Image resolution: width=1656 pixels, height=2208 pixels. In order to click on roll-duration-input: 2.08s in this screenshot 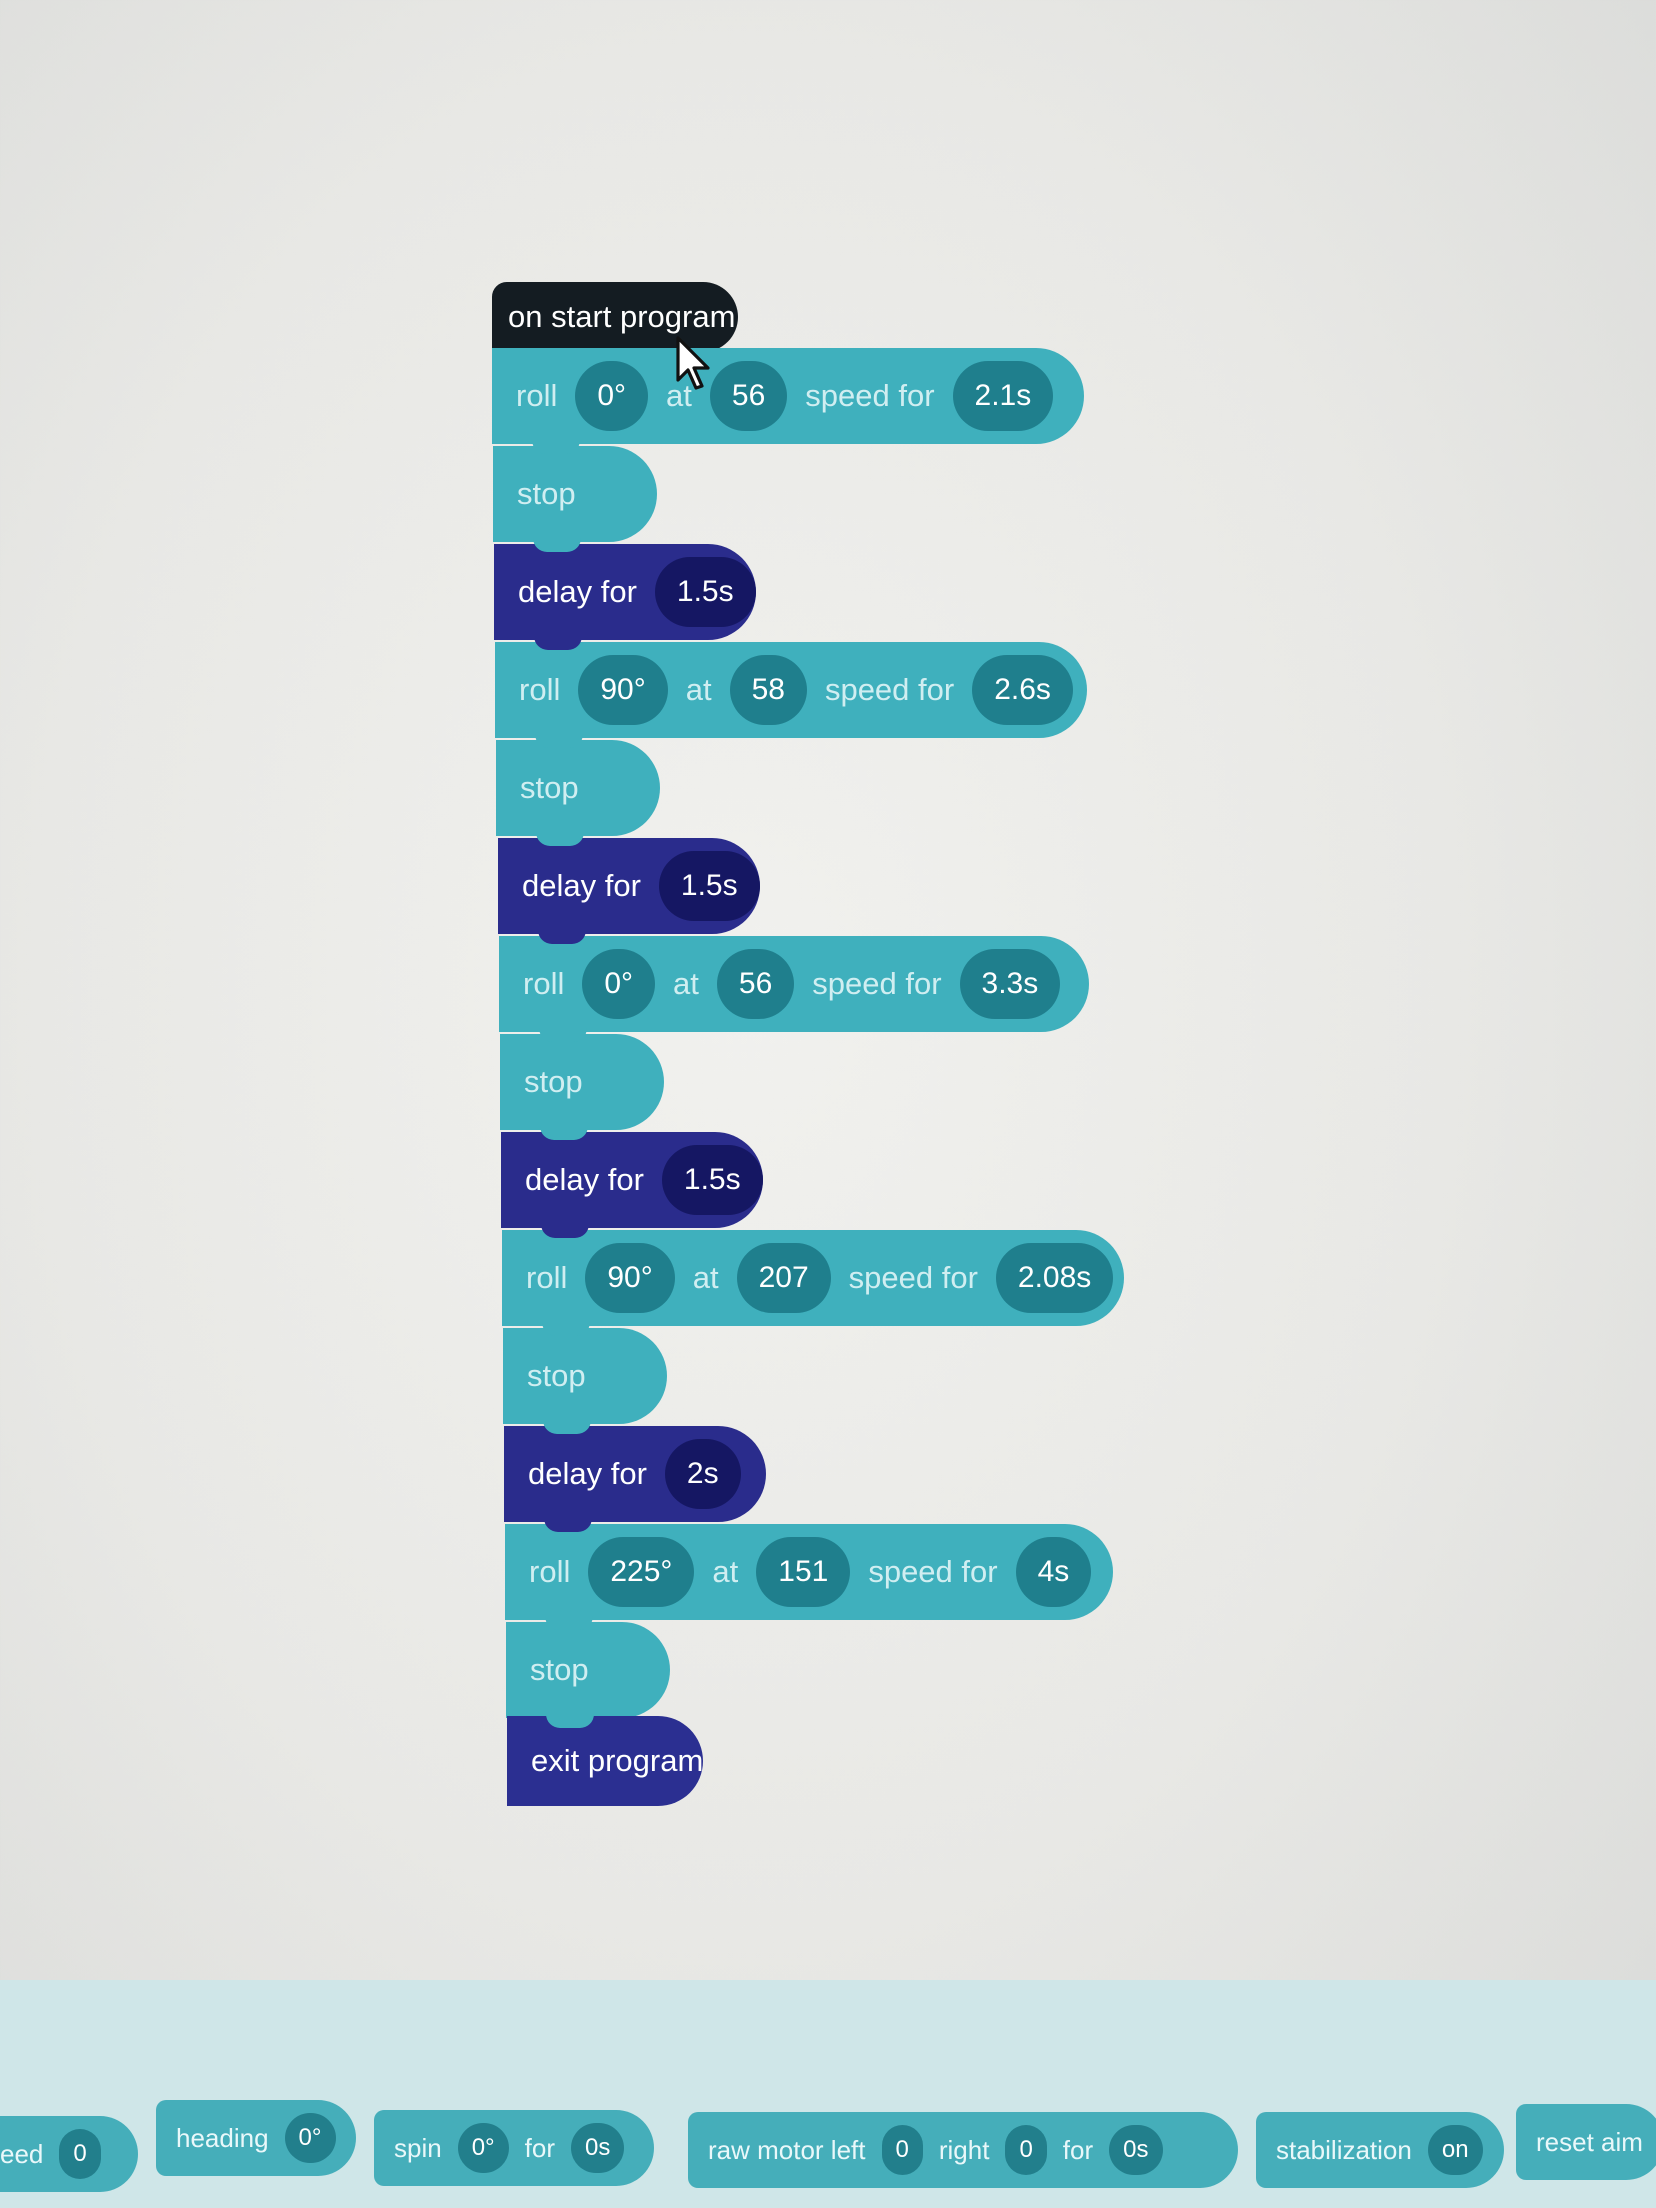, I will do `click(1054, 1278)`.